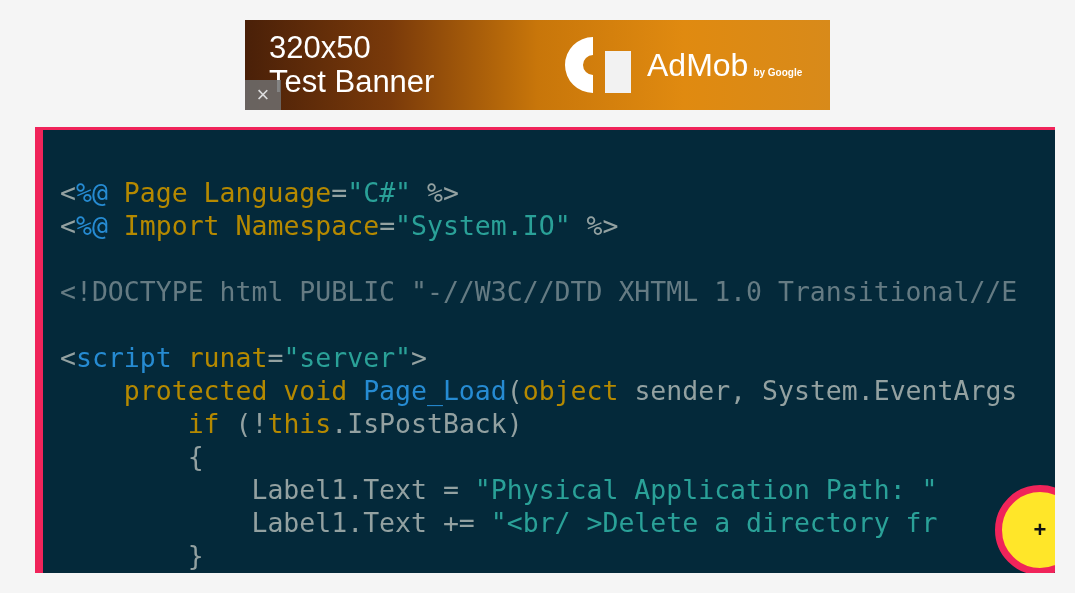 The image size is (1075, 593). Describe the element at coordinates (263, 95) in the screenshot. I see `close-button: ×` at that location.